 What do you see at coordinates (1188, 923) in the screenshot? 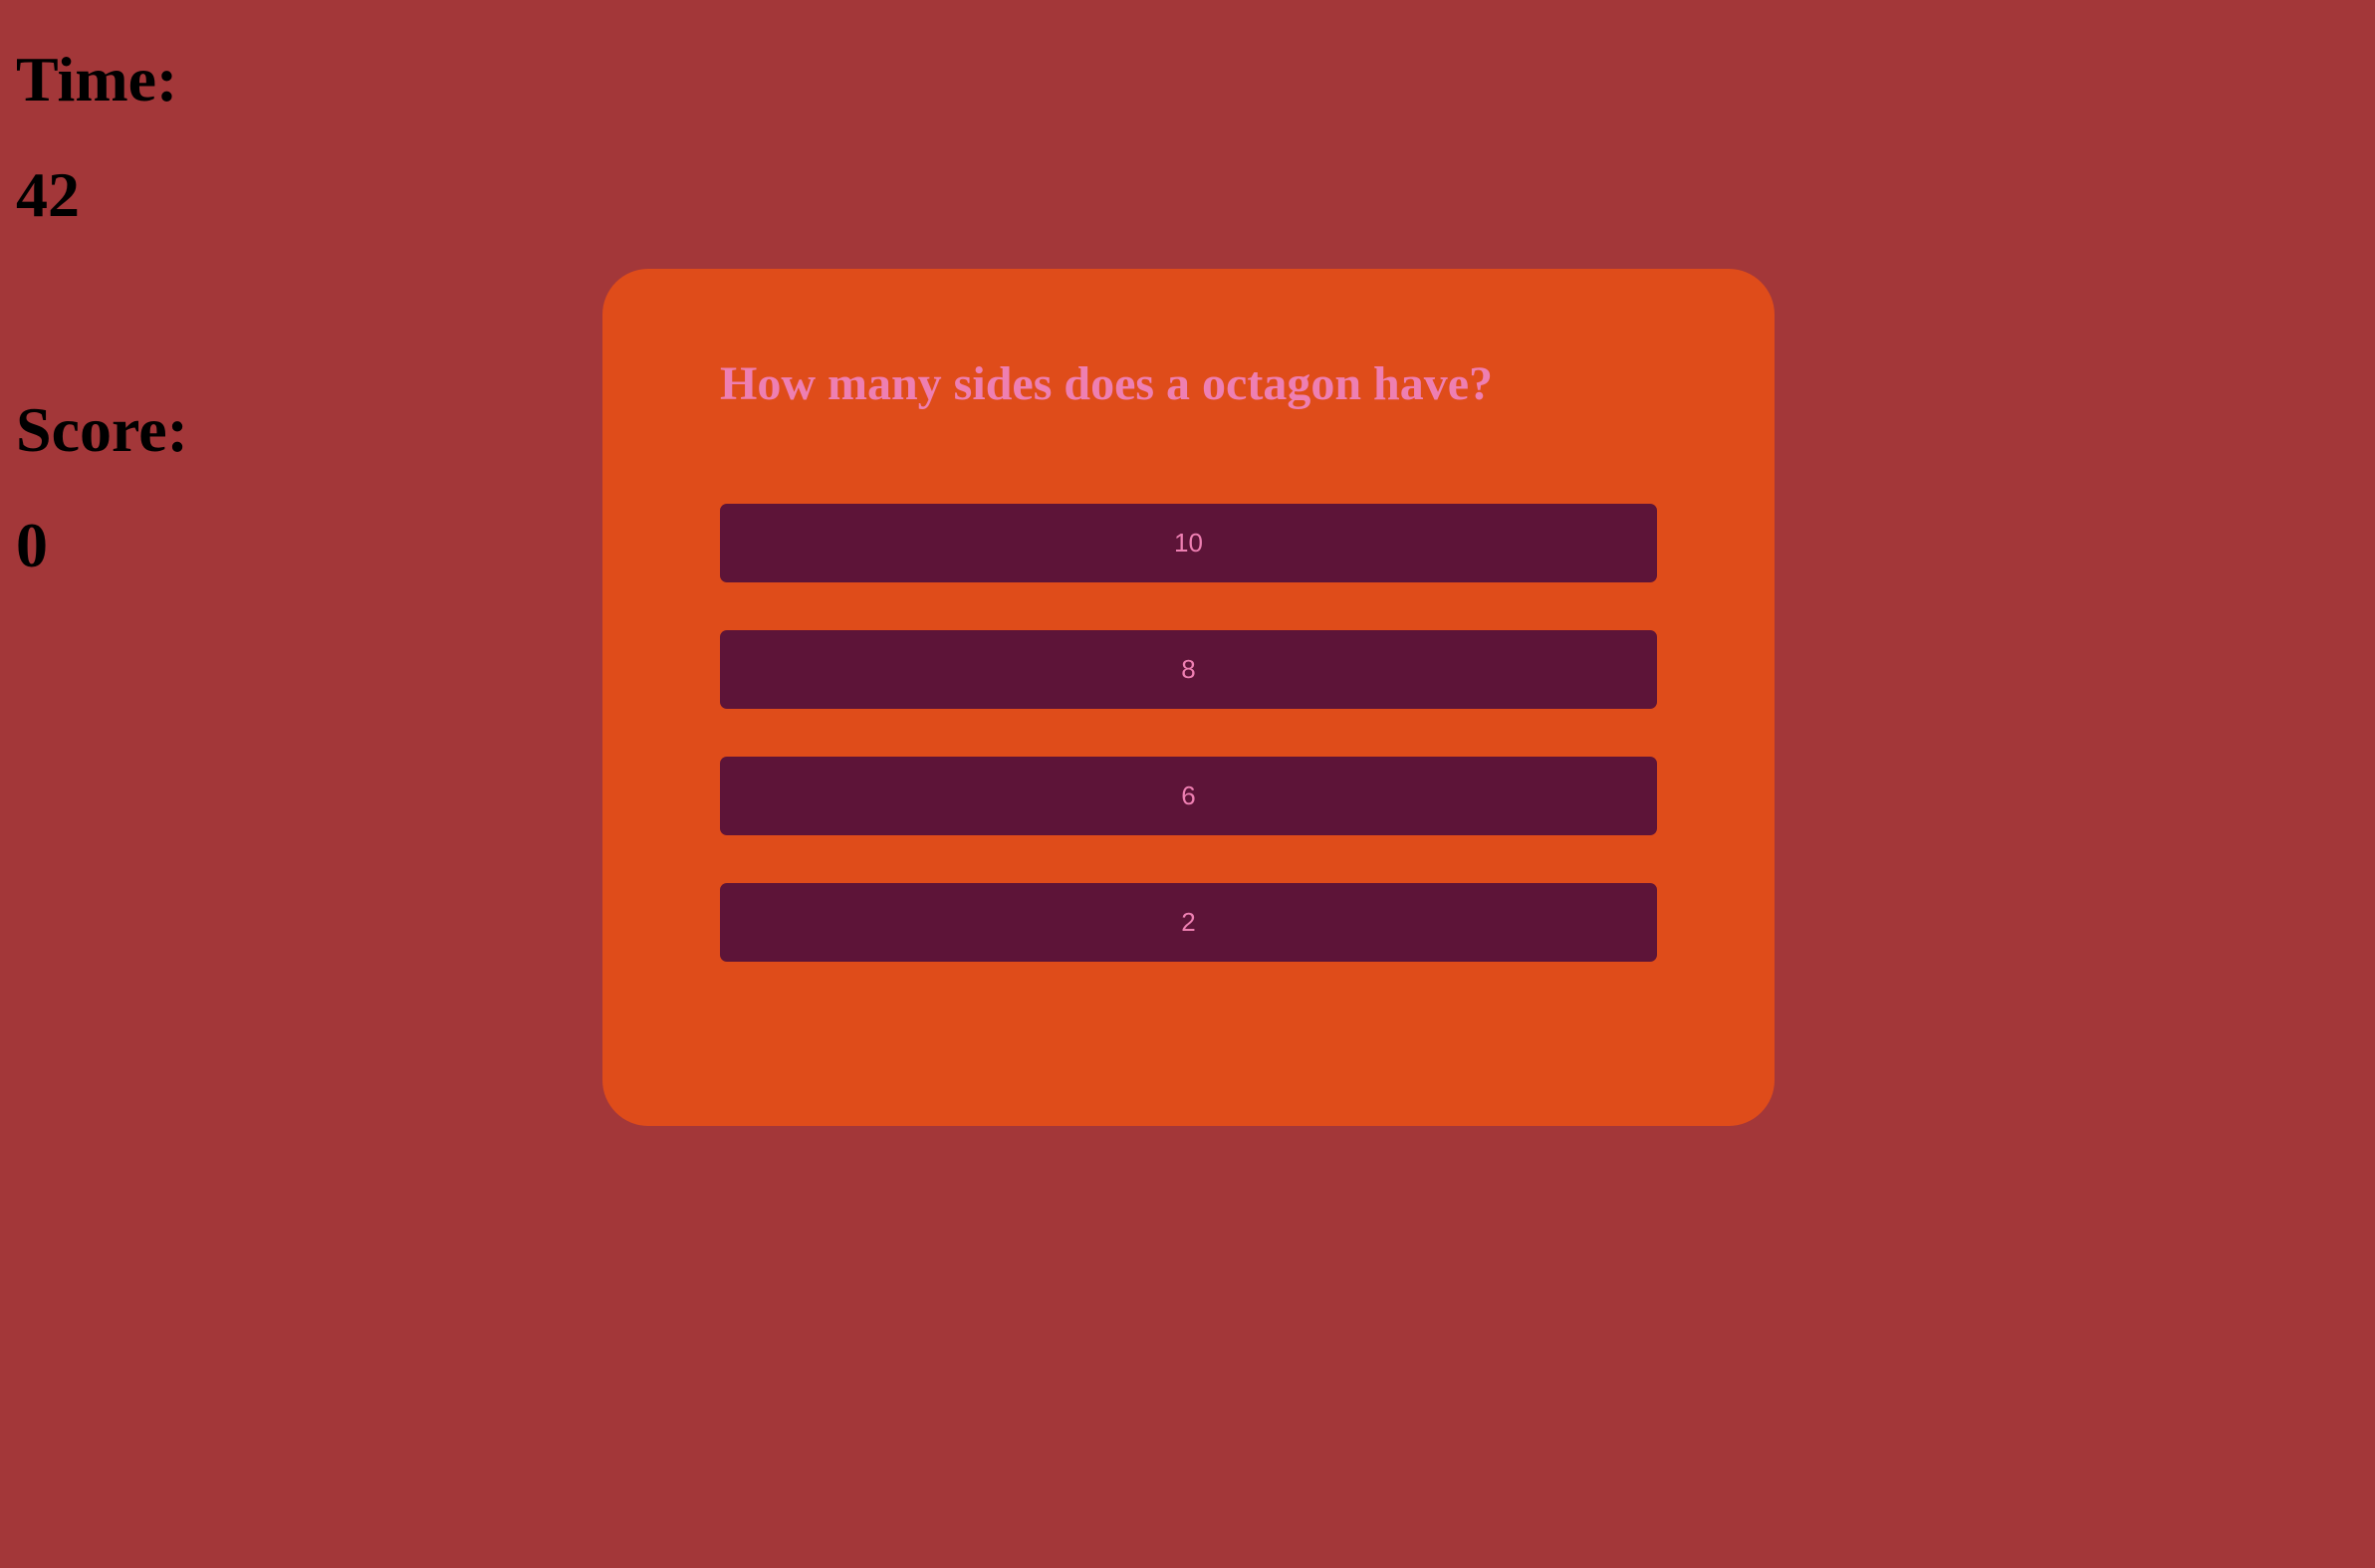
I see `answer-button-4: 2` at bounding box center [1188, 923].